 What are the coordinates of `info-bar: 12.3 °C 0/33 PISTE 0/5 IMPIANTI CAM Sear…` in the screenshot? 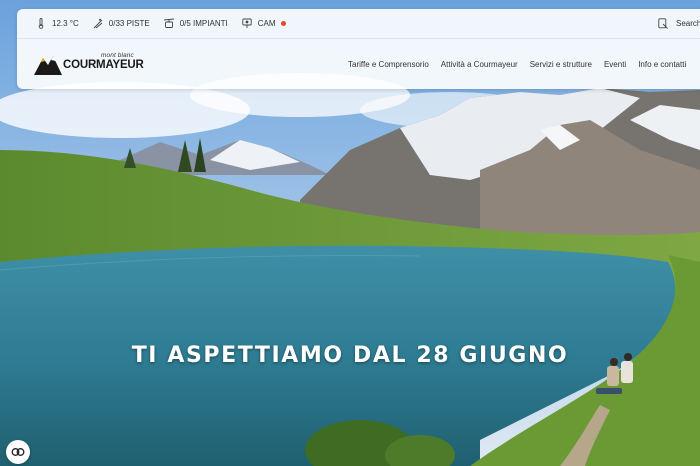 It's located at (358, 24).